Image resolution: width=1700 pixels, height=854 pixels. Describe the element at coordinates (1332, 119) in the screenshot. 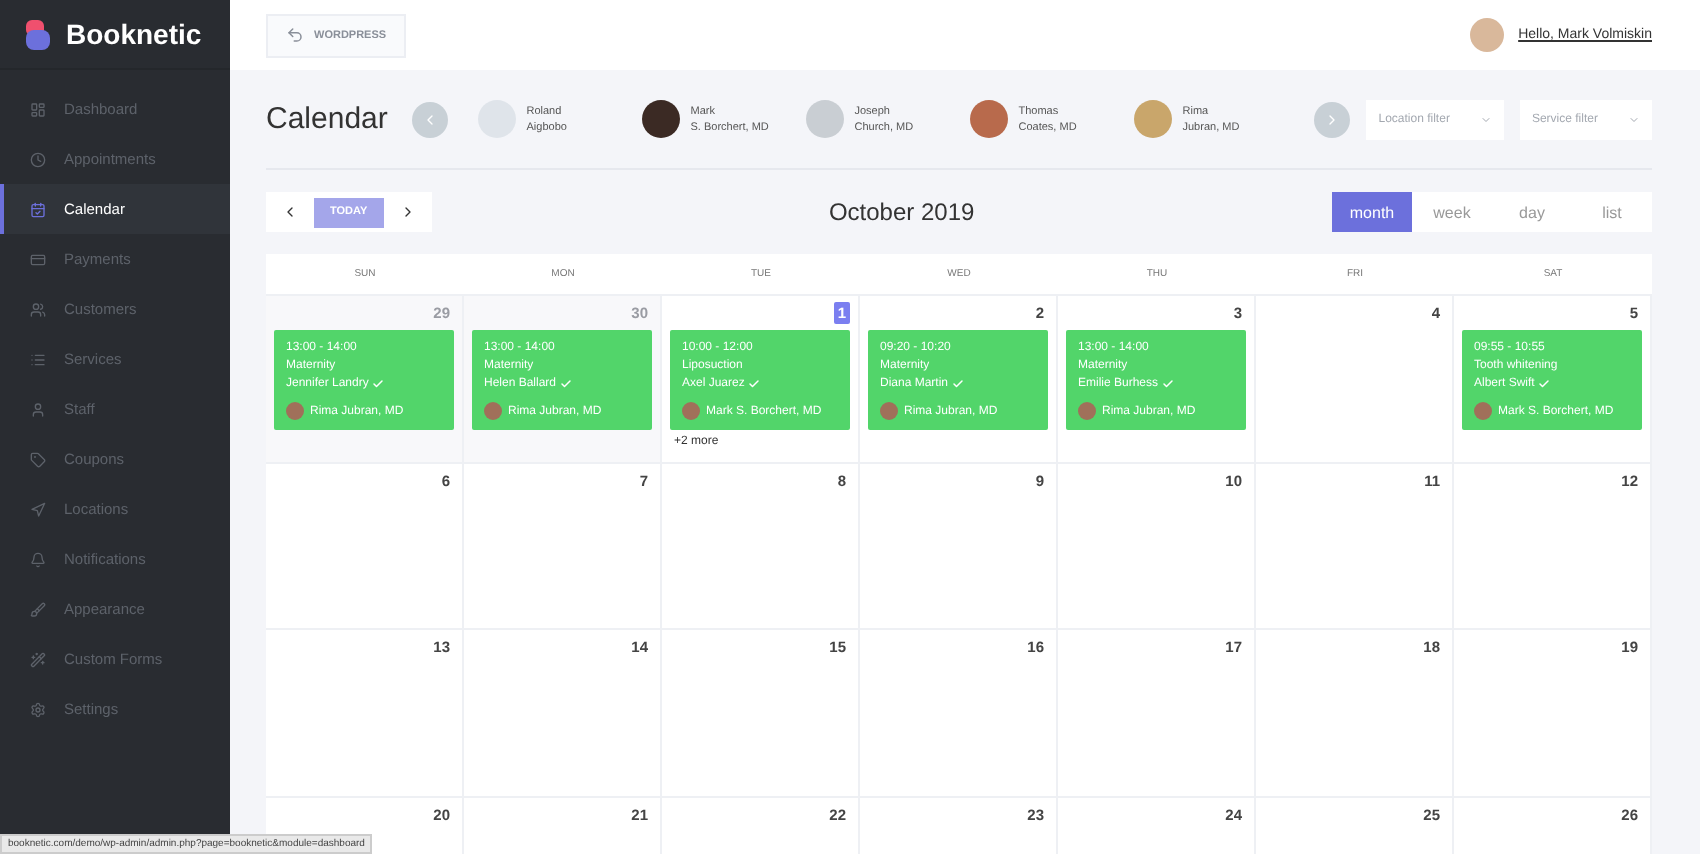

I see `next-staff-button` at that location.